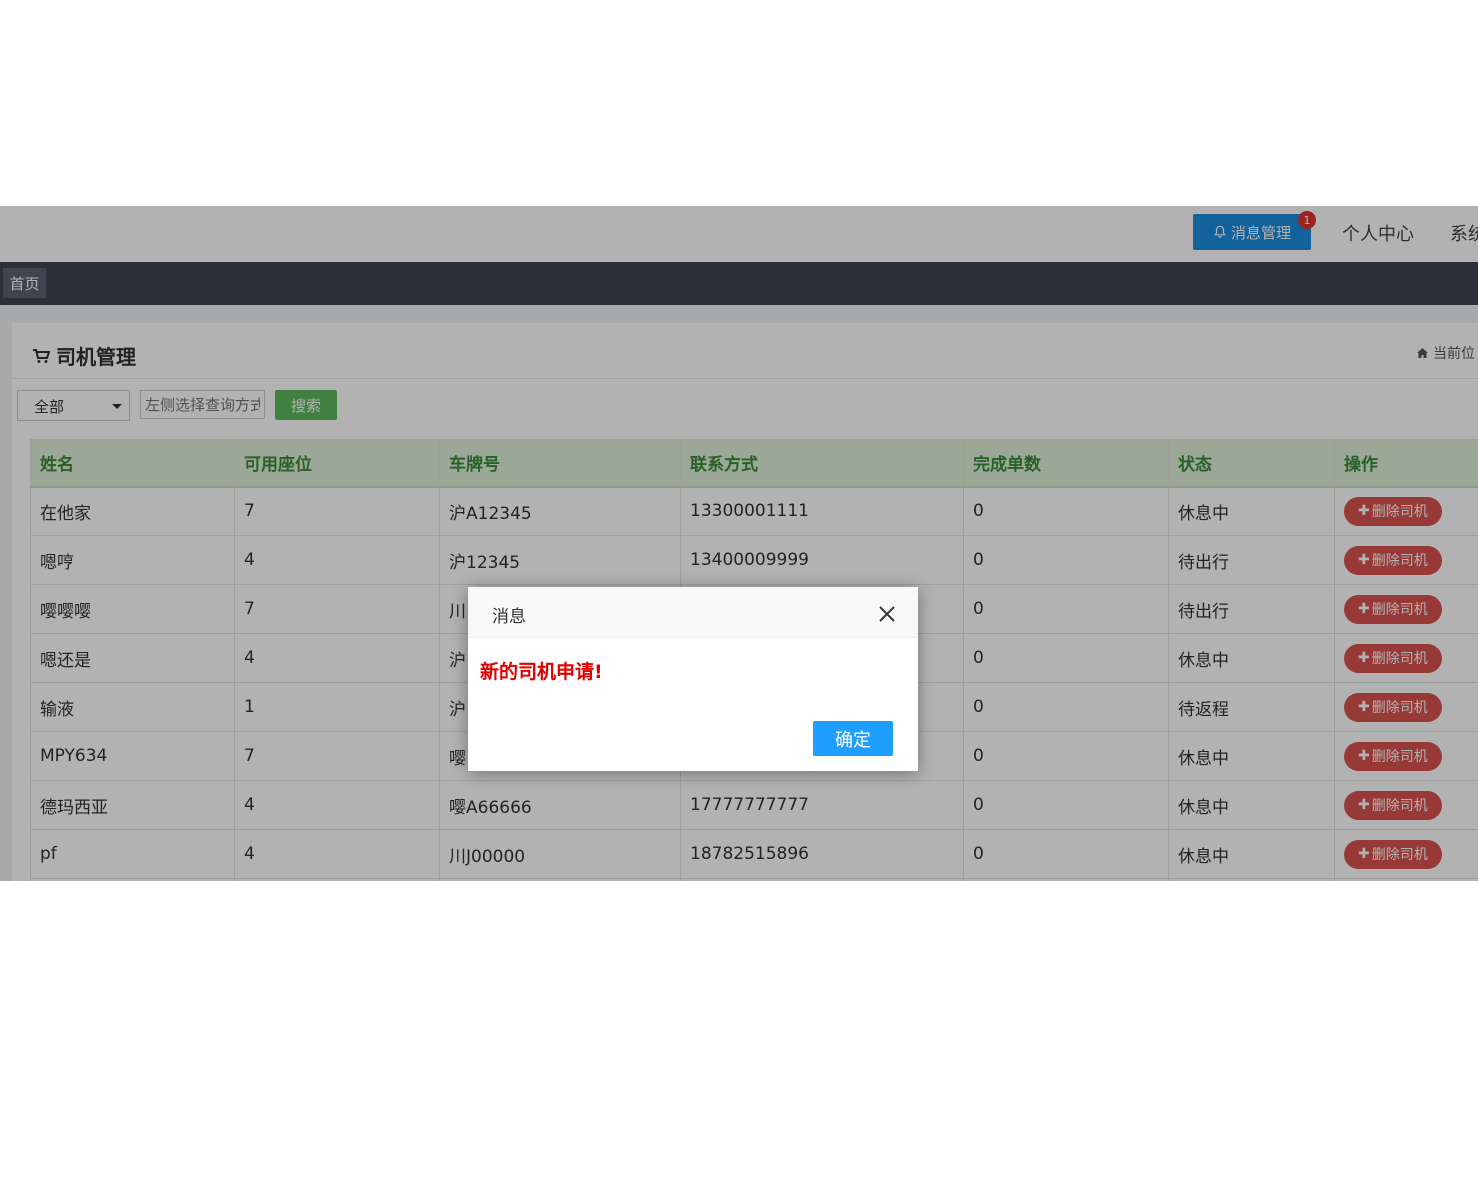 This screenshot has height=1192, width=1478. I want to click on dialog-header: 消息, so click(693, 612).